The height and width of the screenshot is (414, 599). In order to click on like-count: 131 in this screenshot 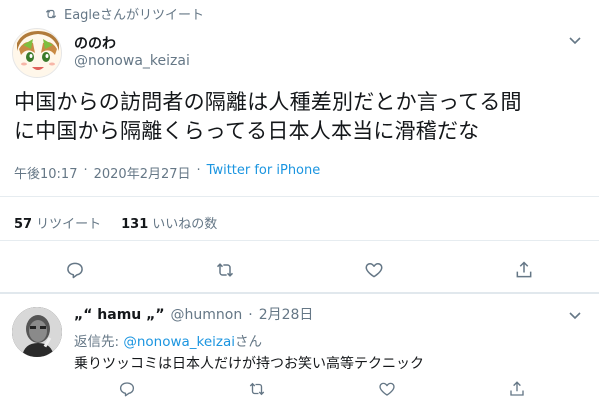, I will do `click(135, 224)`.